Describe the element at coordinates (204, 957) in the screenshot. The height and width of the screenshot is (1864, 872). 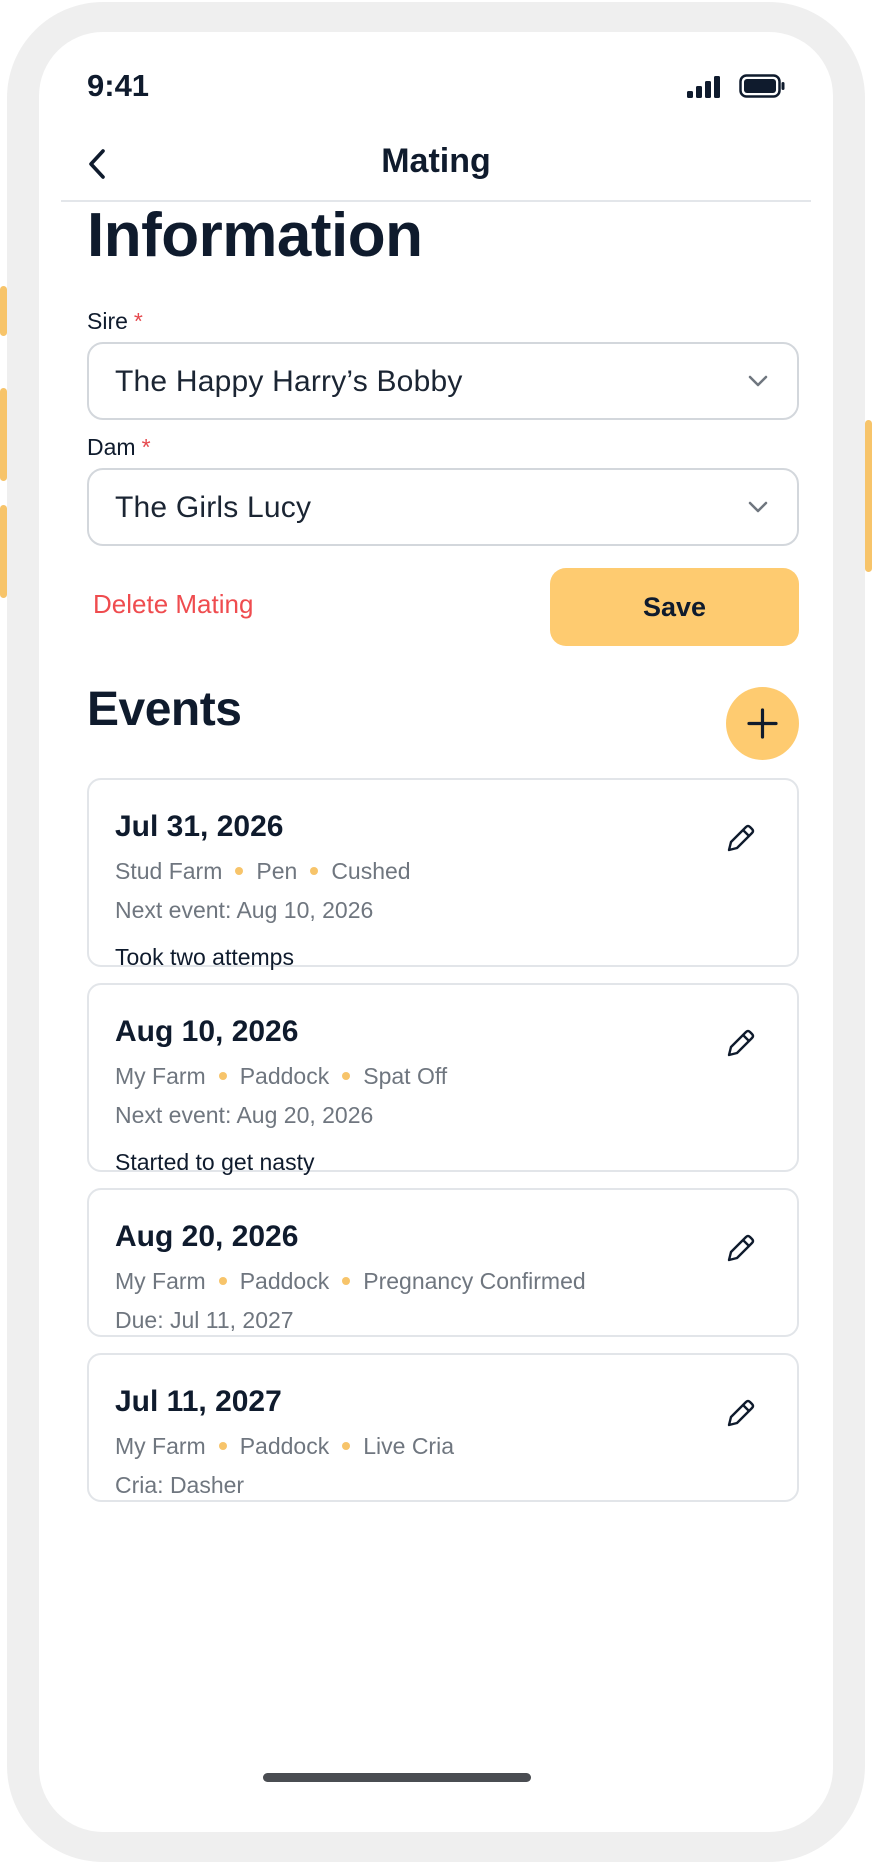
I see `event-note: Took two attemps` at that location.